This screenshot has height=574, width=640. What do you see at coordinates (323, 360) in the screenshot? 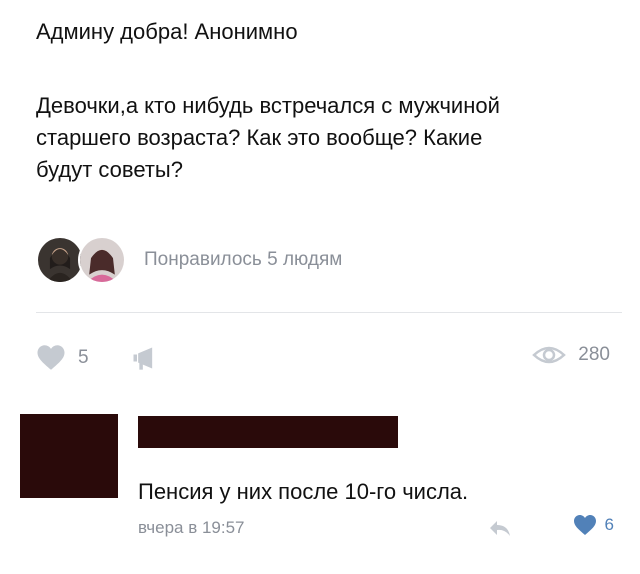
I see `post-actions: 5 280` at bounding box center [323, 360].